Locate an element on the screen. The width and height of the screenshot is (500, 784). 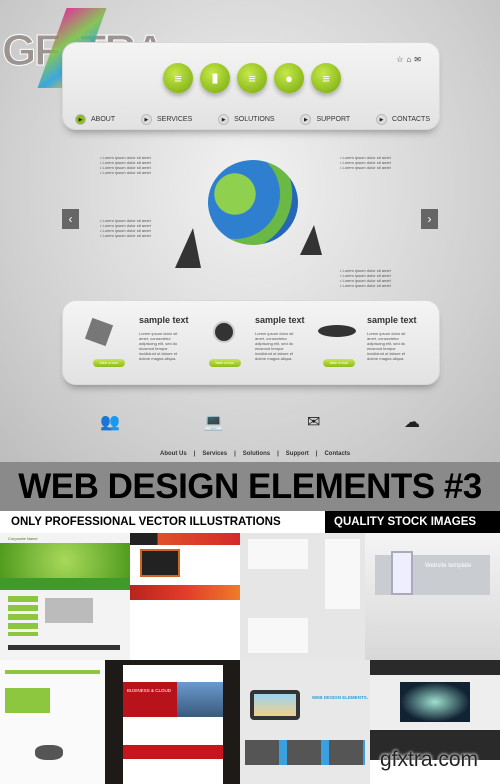
footer-link: About Us is located at coordinates (173, 454).